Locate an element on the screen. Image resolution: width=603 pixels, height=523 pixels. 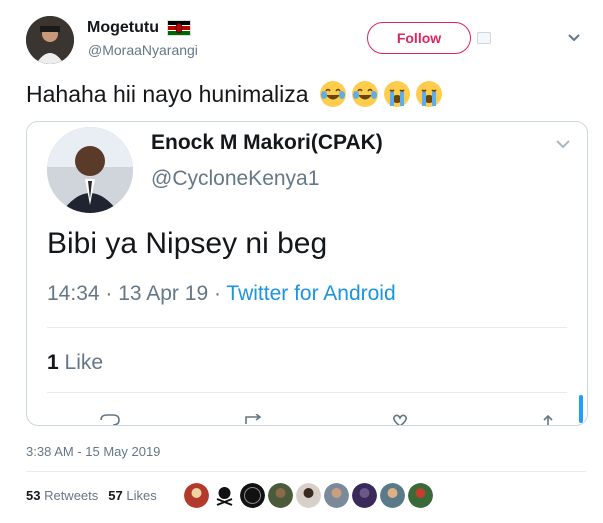
quoted-author-name: Enock M Makori(CPAK) is located at coordinates (267, 143).